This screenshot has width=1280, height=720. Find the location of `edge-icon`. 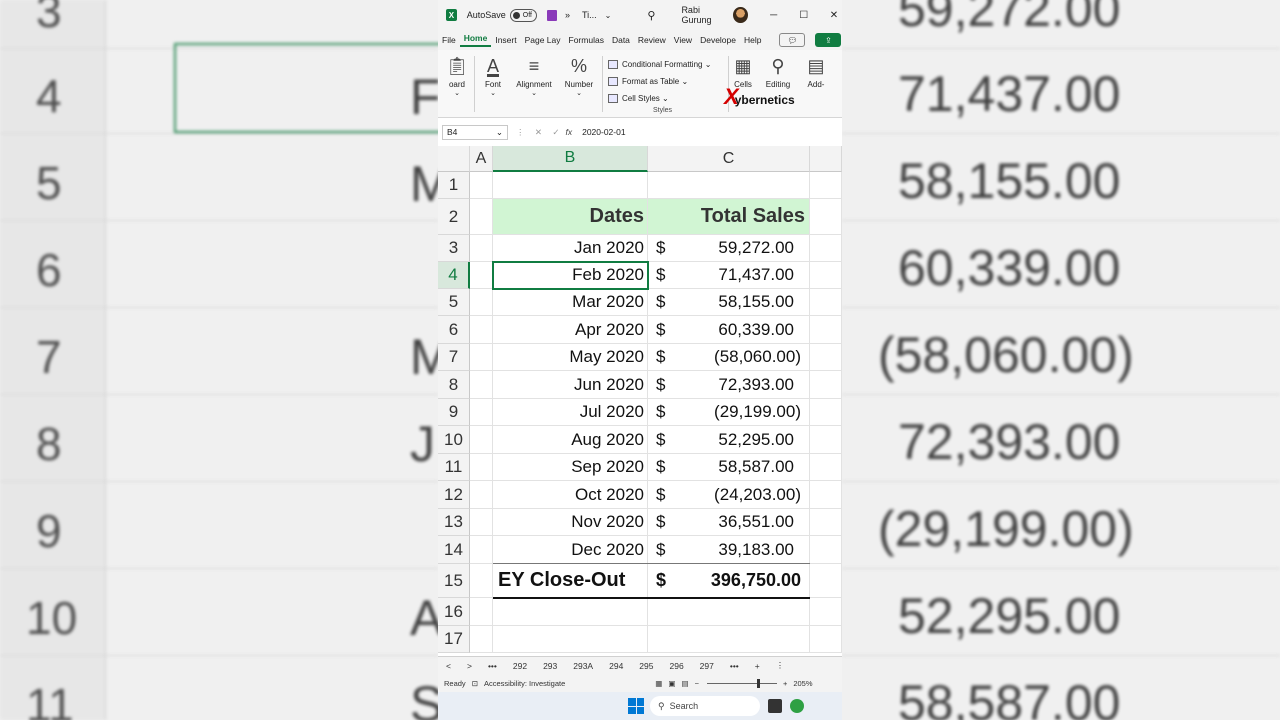

edge-icon is located at coordinates (797, 706).